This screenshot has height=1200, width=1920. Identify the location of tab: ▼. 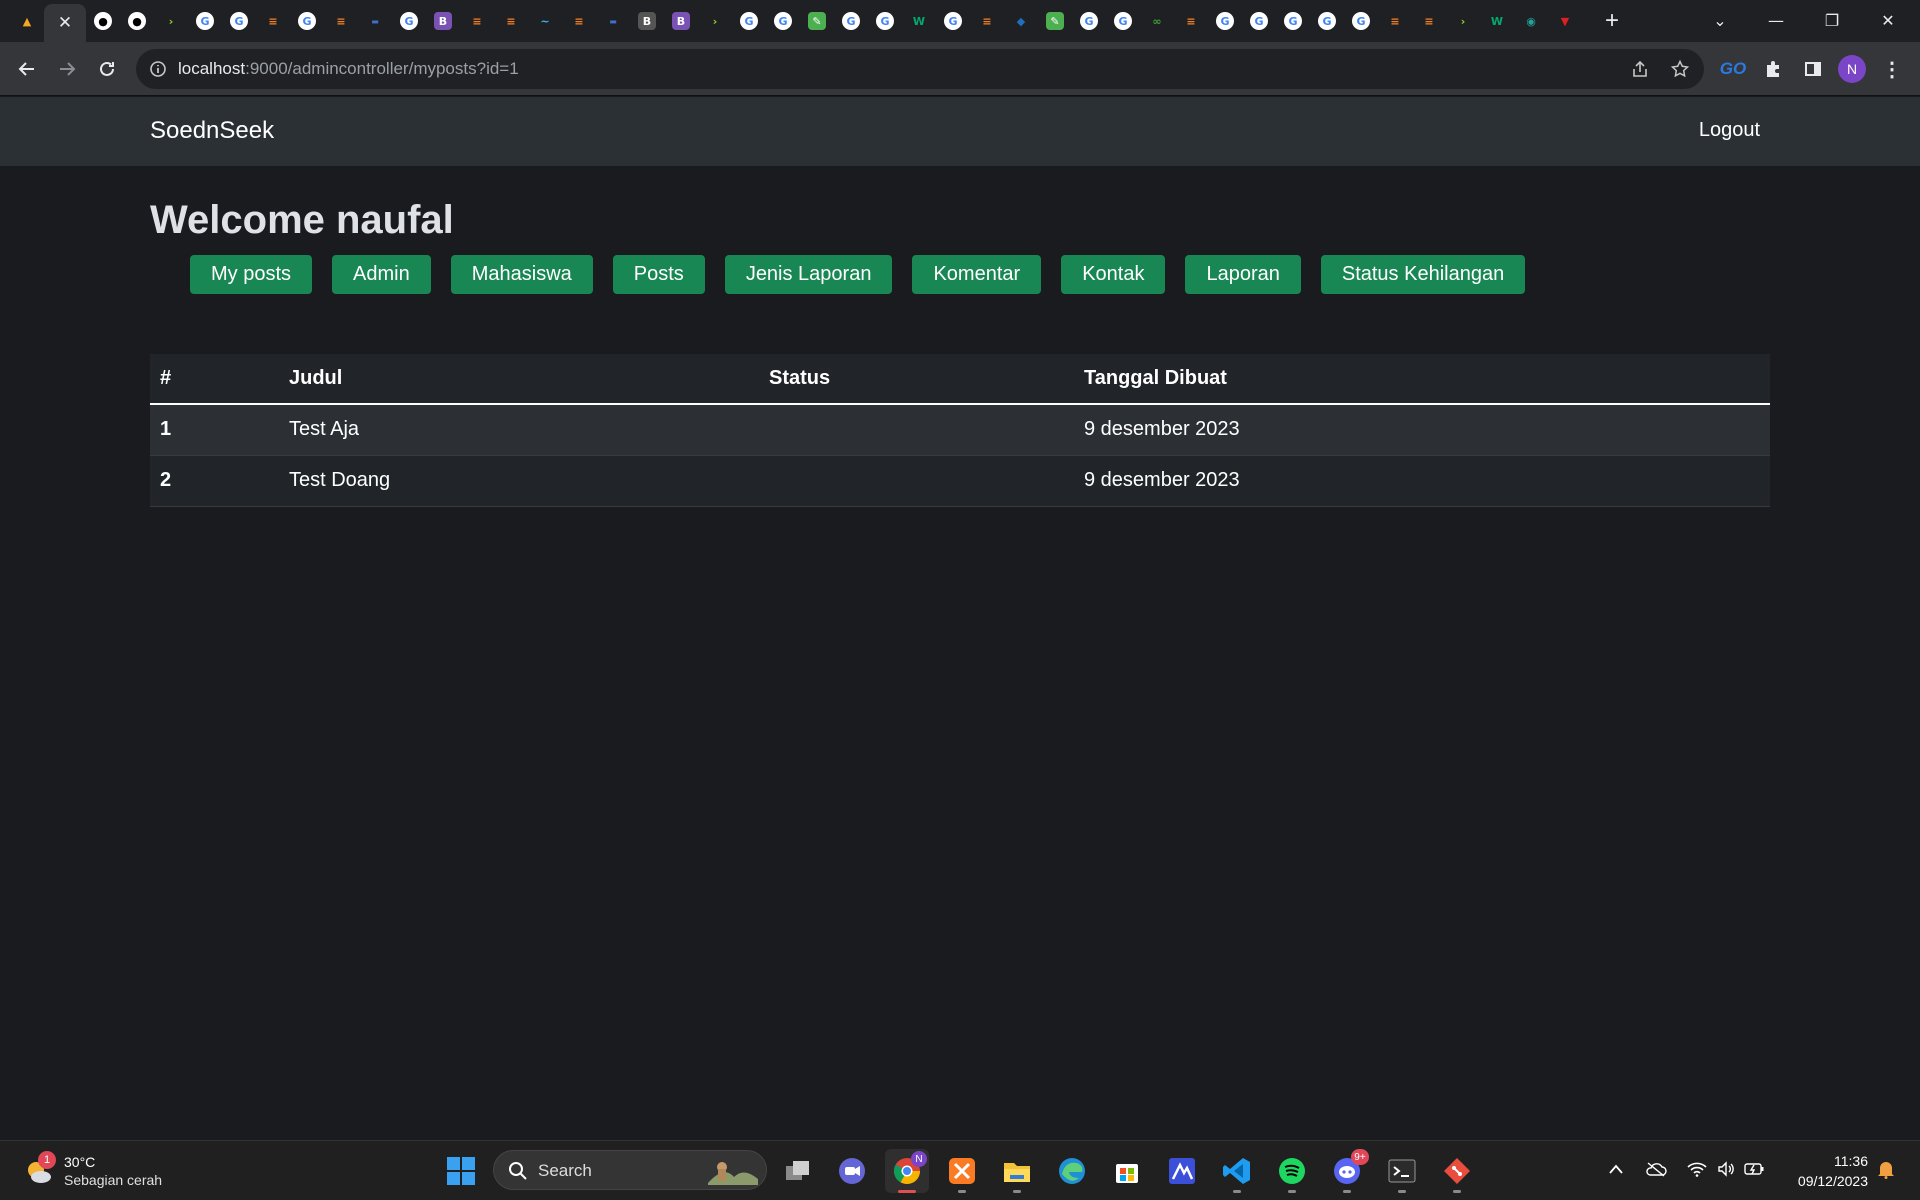
(1565, 21).